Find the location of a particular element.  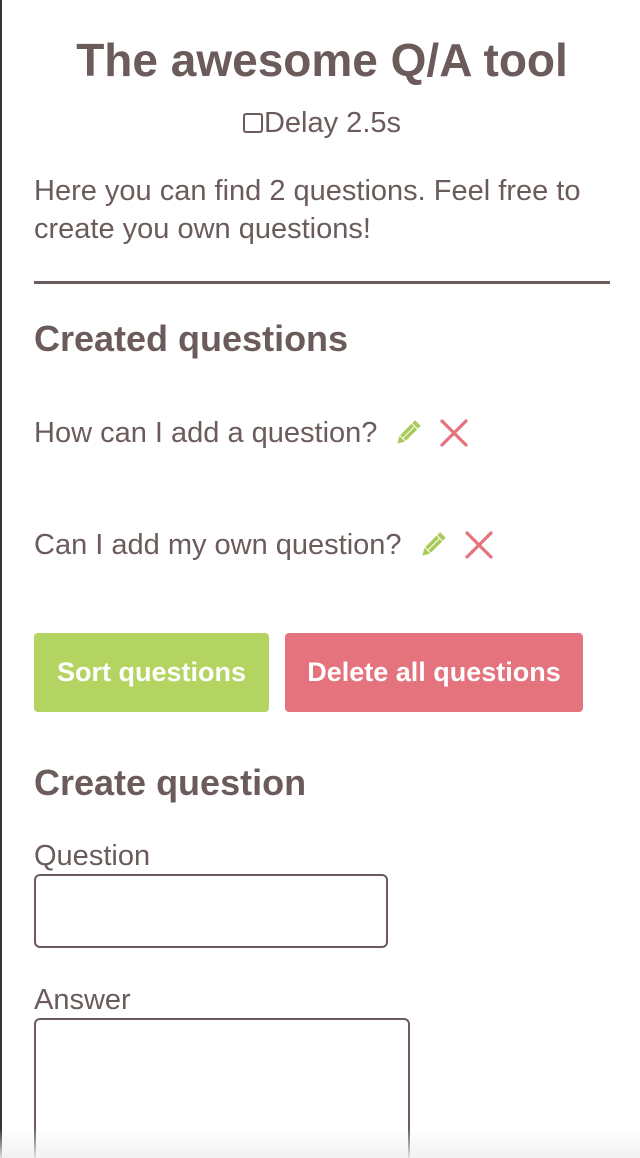

question-text: Can I add my own question? is located at coordinates (218, 545).